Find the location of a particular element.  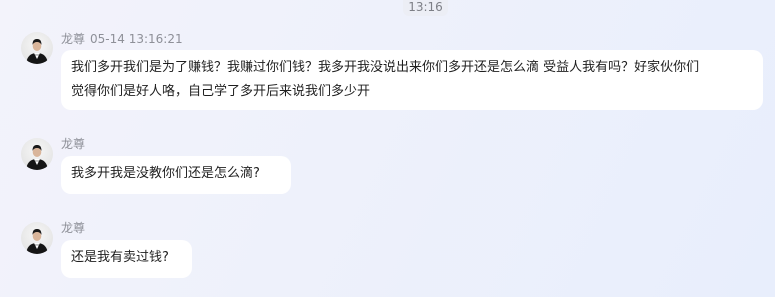

message-text-line: 还是我有卖过钱? is located at coordinates (120, 257).